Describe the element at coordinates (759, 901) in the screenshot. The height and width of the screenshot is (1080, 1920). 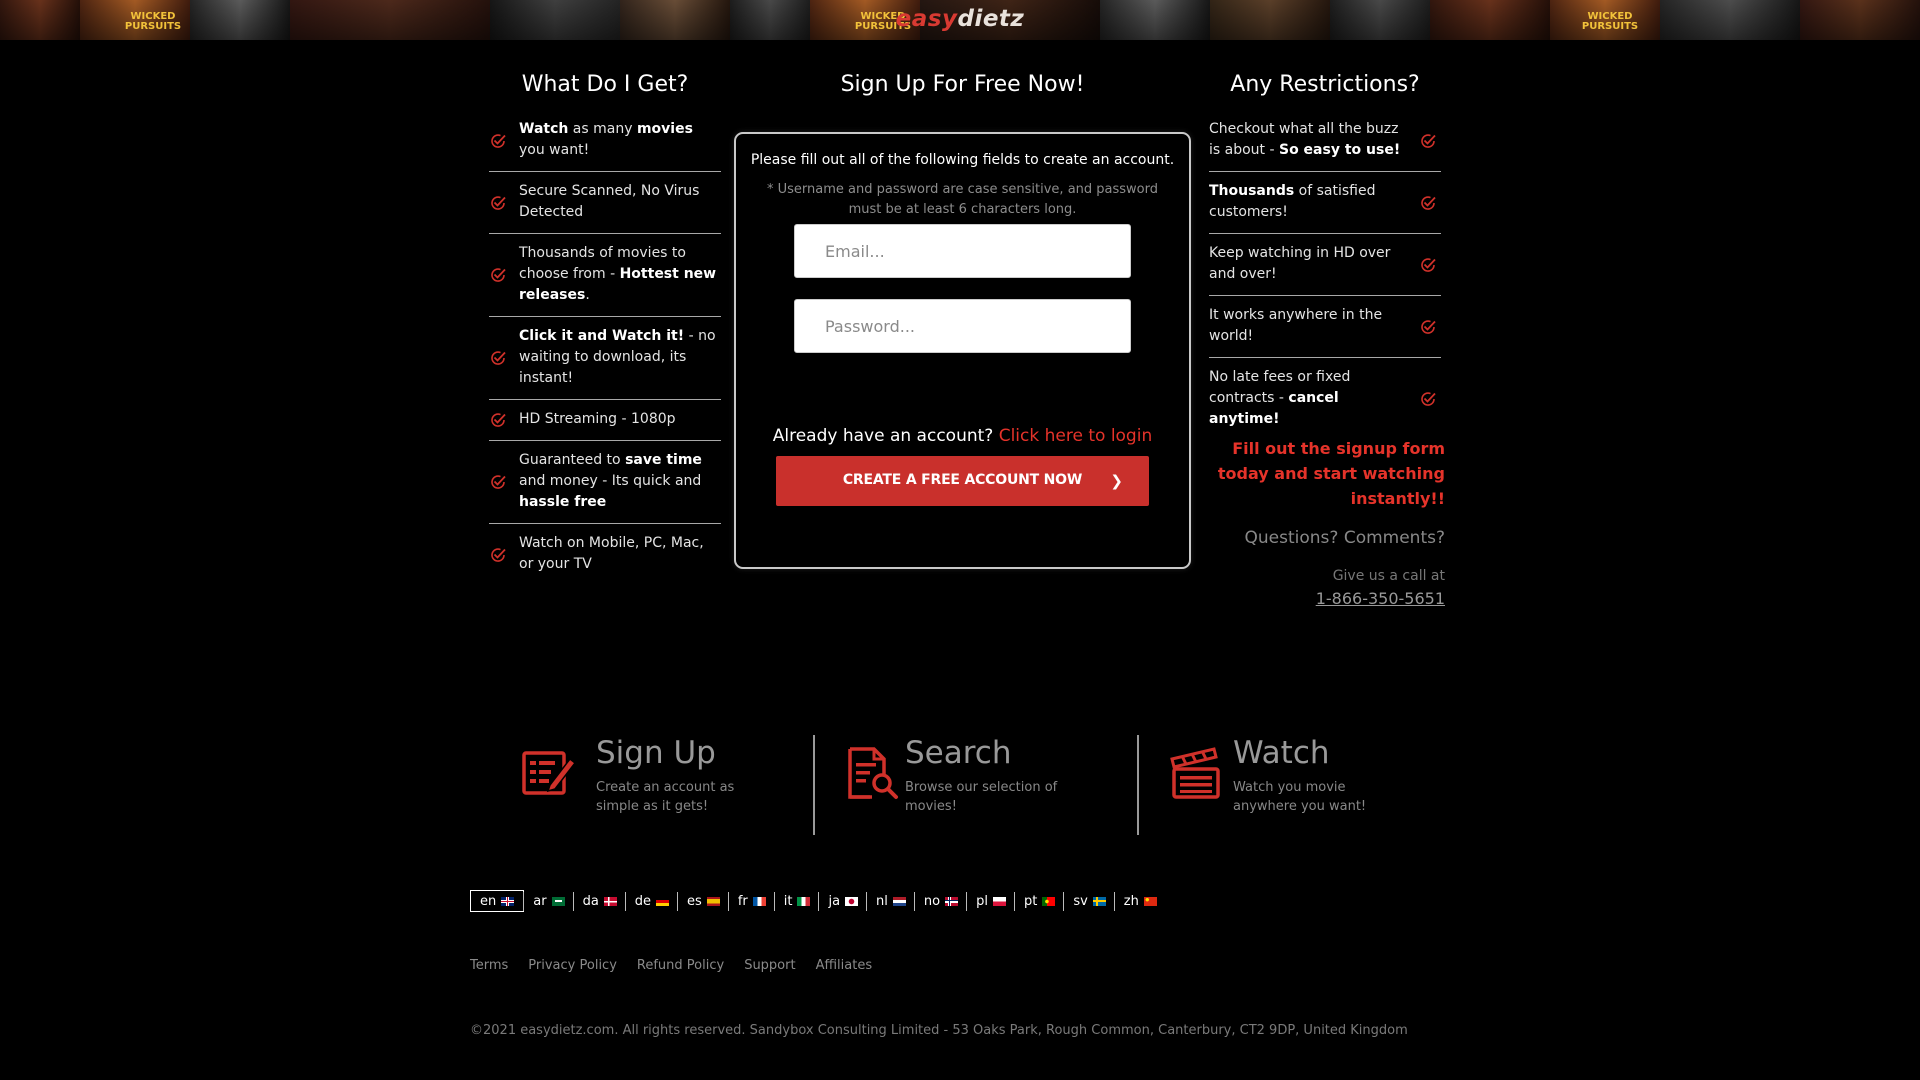
I see `flag-fr-icon` at that location.